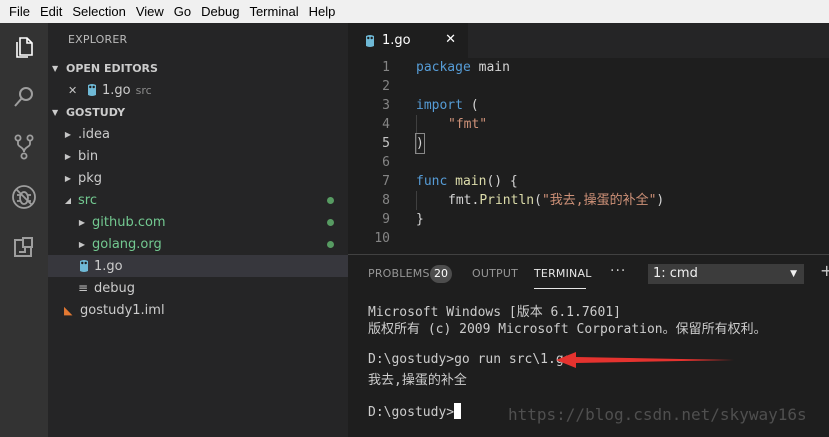  Describe the element at coordinates (198, 222) in the screenshot. I see `tree-item-github: ▶ github.com` at that location.